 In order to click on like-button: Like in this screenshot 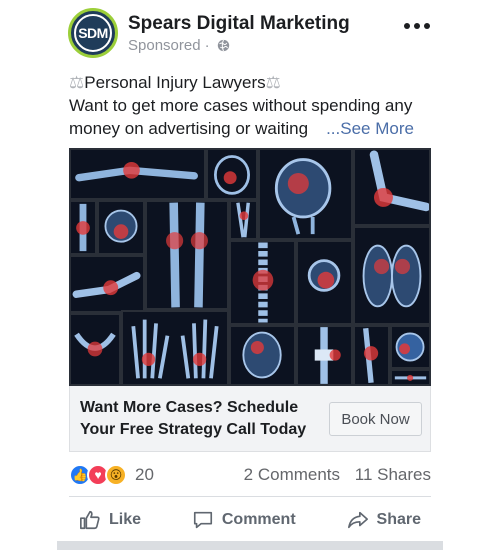, I will do `click(110, 520)`.